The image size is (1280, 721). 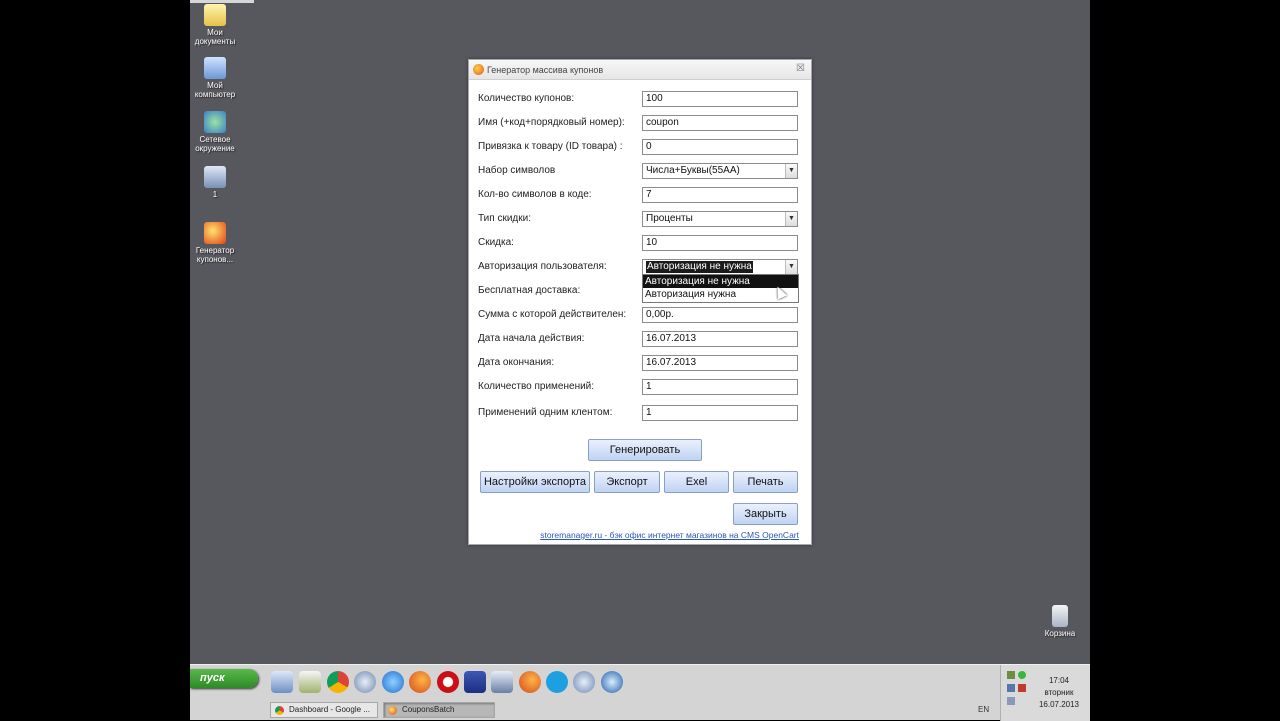 What do you see at coordinates (720, 339) in the screenshot?
I see `start-date-input: 16.07.2013` at bounding box center [720, 339].